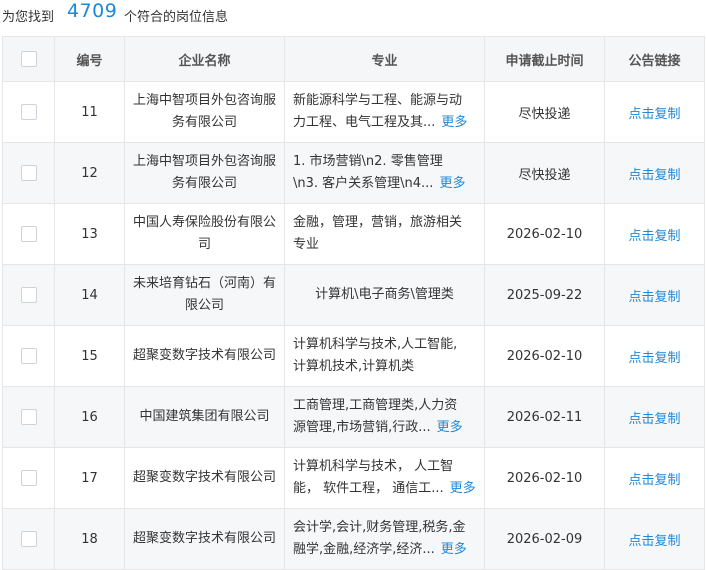  Describe the element at coordinates (89, 234) in the screenshot. I see `row-number: 13` at that location.